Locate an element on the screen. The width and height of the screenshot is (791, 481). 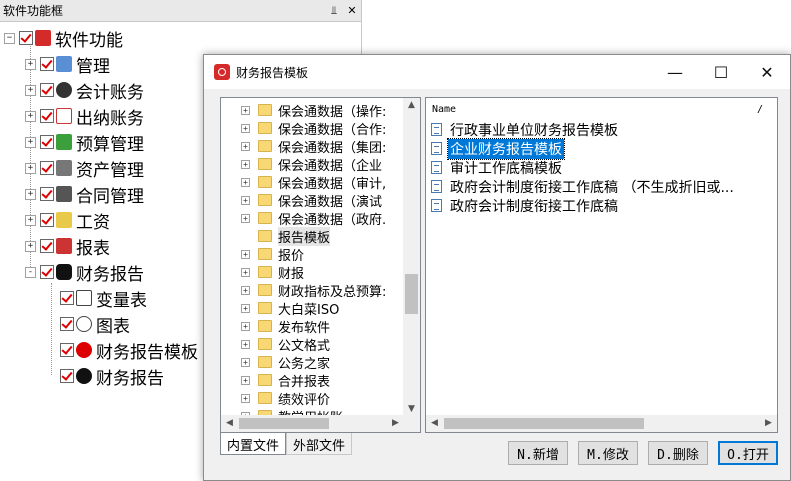
folder-item: + 公务之家 is located at coordinates (312, 362).